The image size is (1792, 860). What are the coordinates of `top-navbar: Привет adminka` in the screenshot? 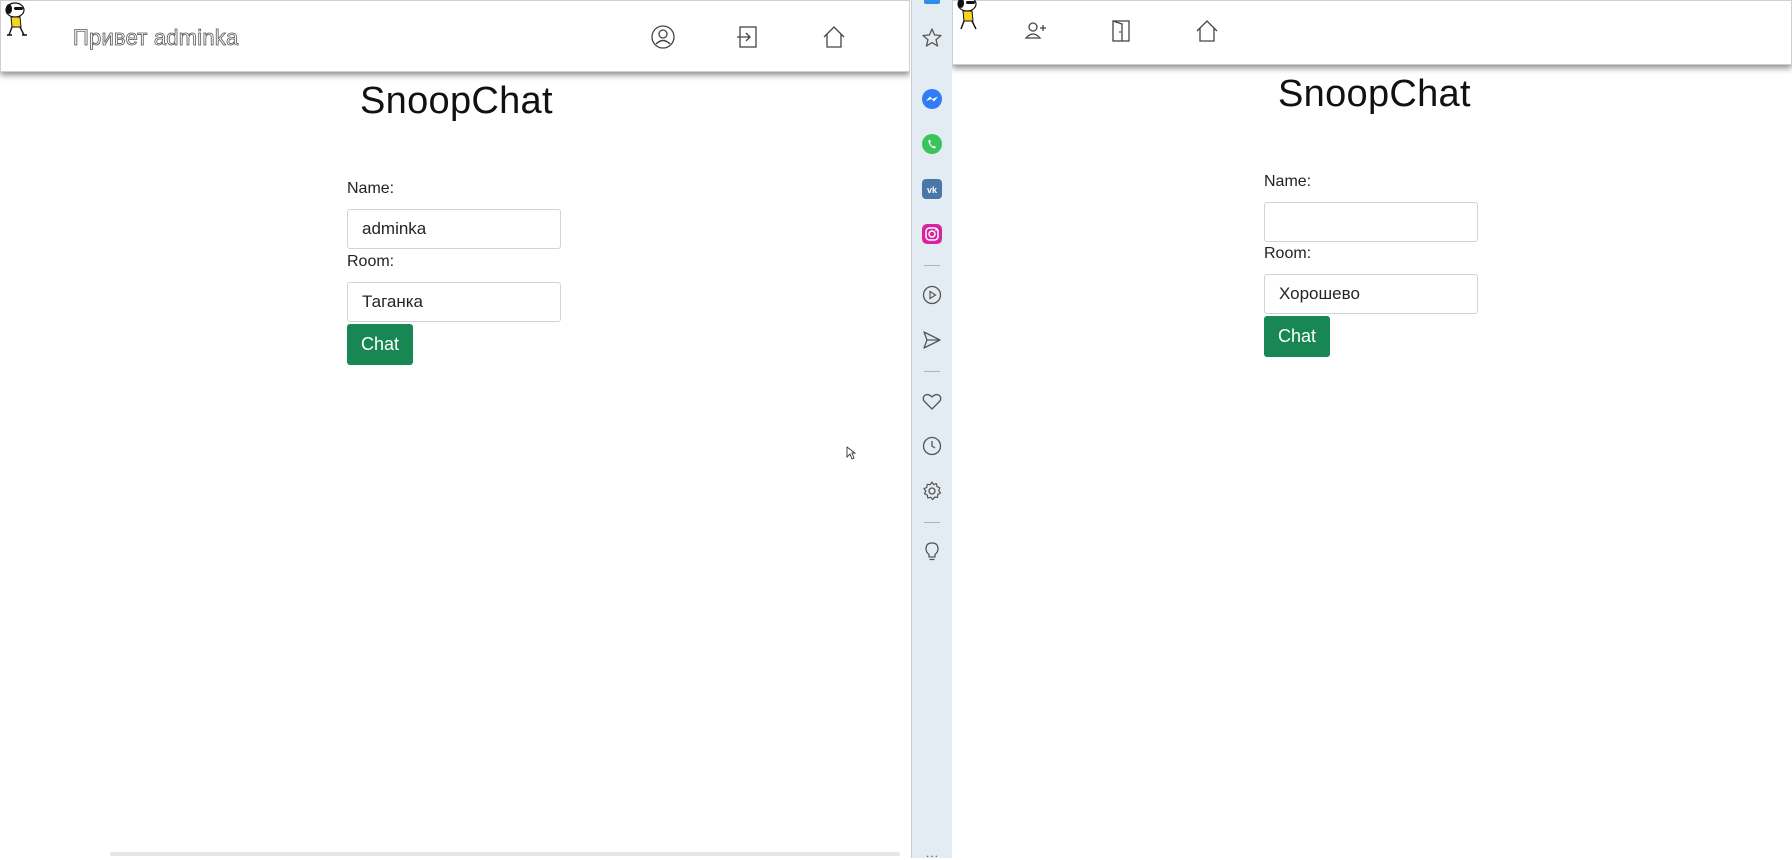 It's located at (455, 36).